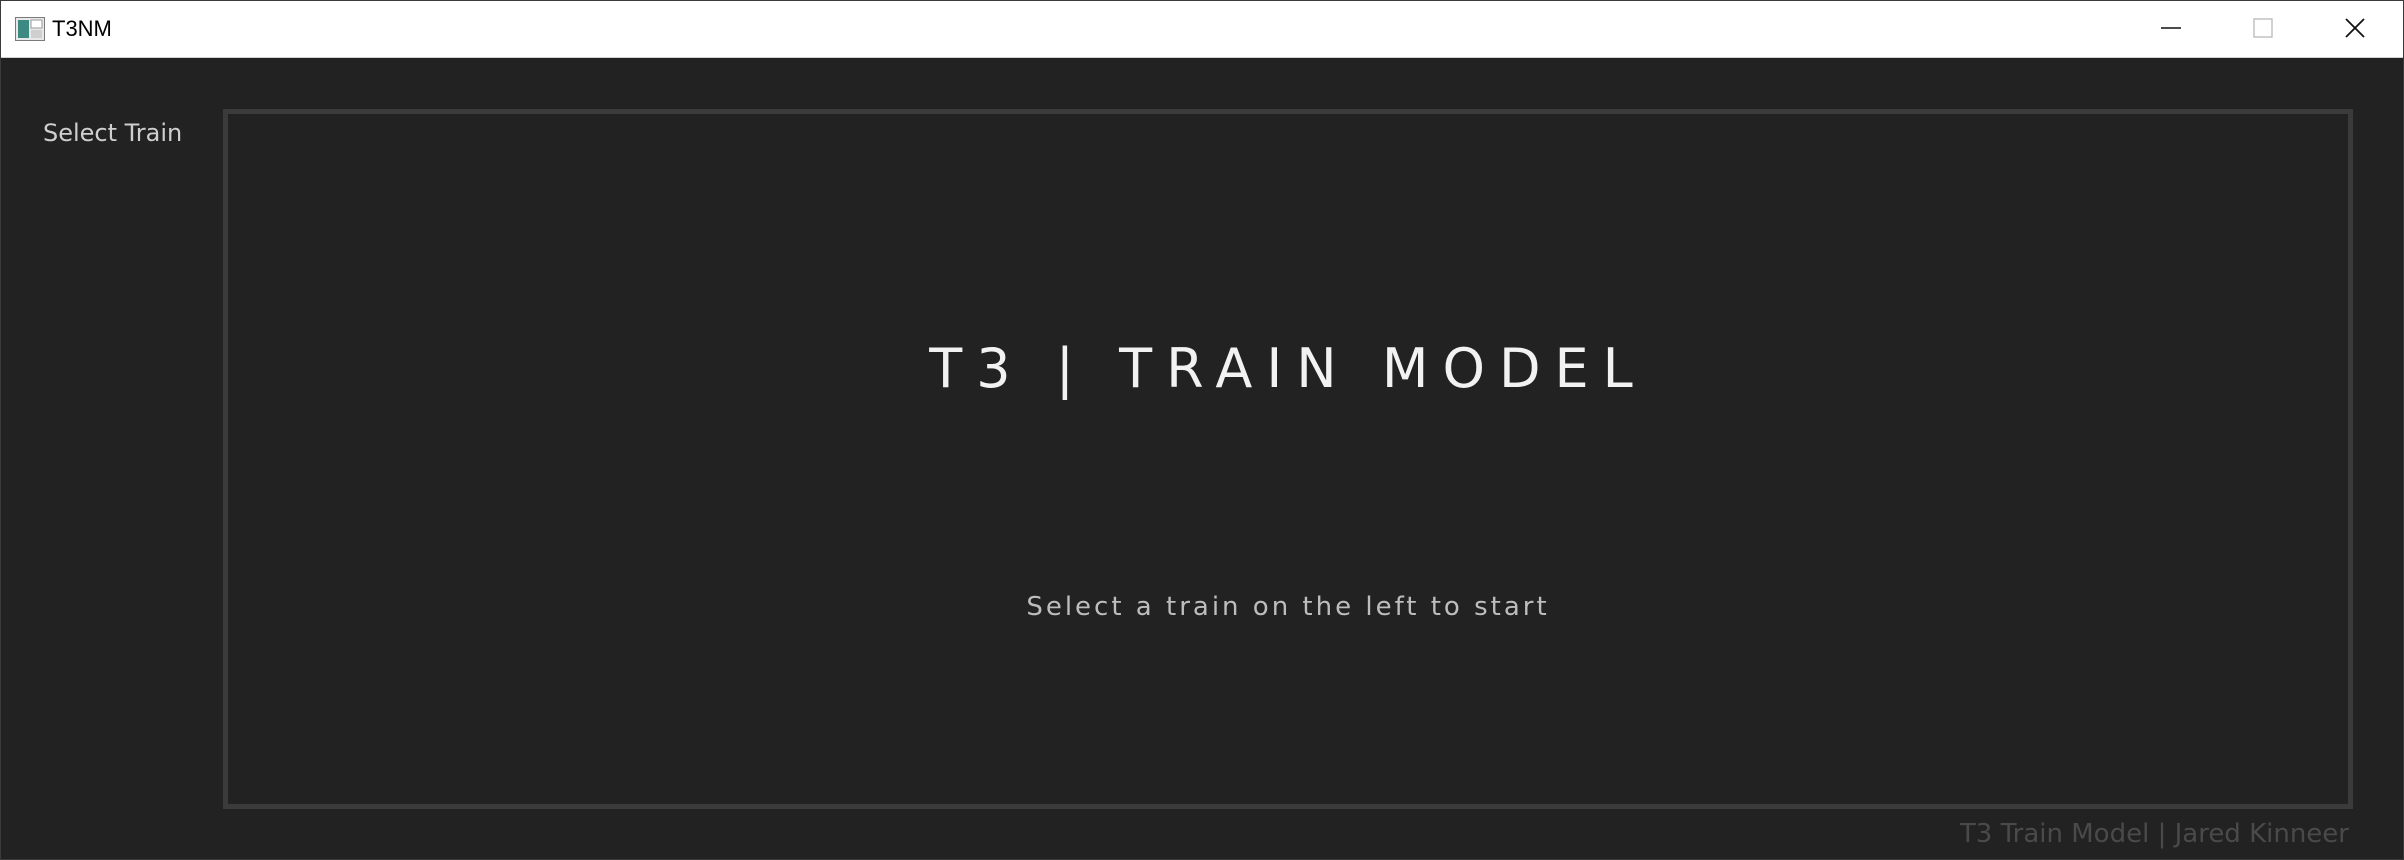 This screenshot has width=2404, height=860. I want to click on close-button, so click(2355, 29).